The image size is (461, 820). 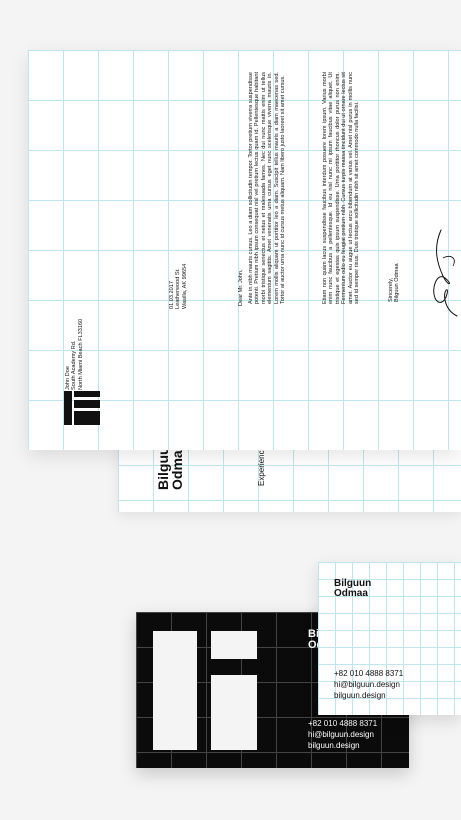 What do you see at coordinates (82, 408) in the screenshot?
I see `logo-mark-icon` at bounding box center [82, 408].